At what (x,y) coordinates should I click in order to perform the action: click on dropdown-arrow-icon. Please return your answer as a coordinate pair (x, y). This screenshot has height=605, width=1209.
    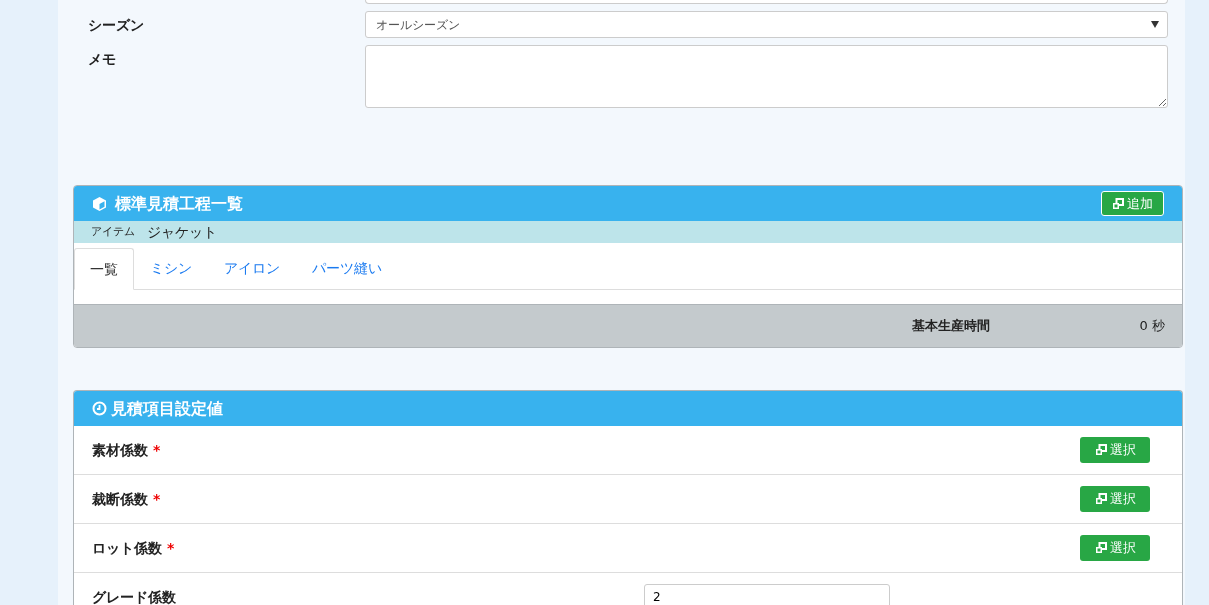
    Looking at the image, I should click on (1155, 24).